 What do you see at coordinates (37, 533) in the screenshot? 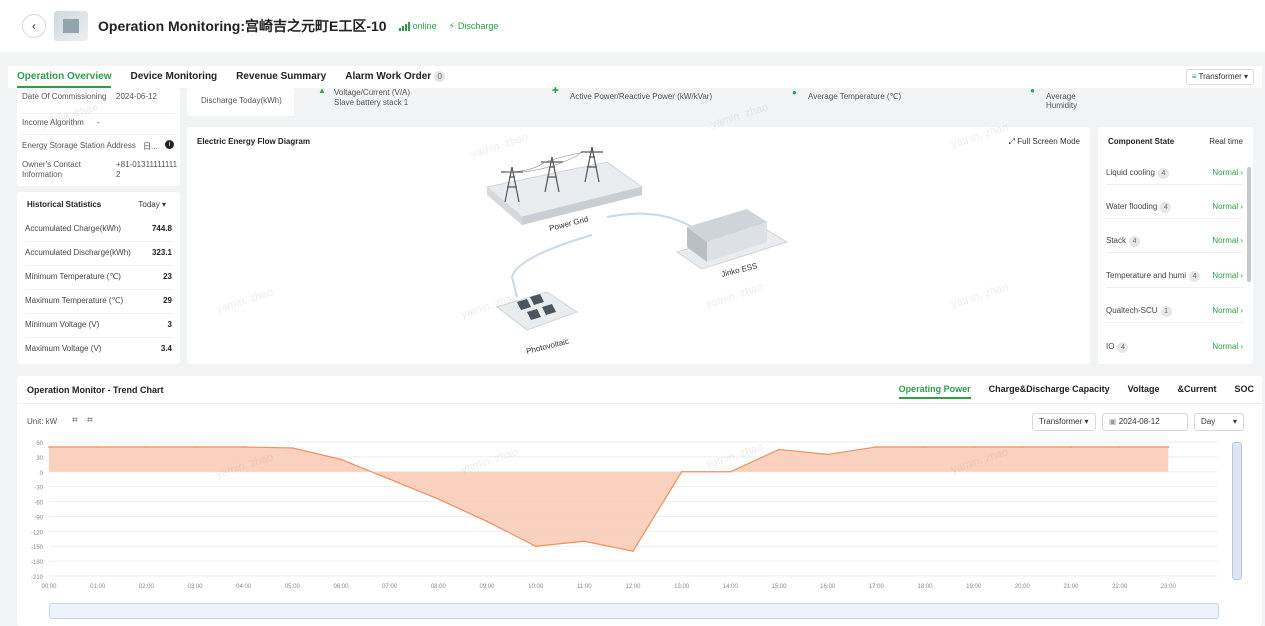
I see `y-tick-label: -120` at bounding box center [37, 533].